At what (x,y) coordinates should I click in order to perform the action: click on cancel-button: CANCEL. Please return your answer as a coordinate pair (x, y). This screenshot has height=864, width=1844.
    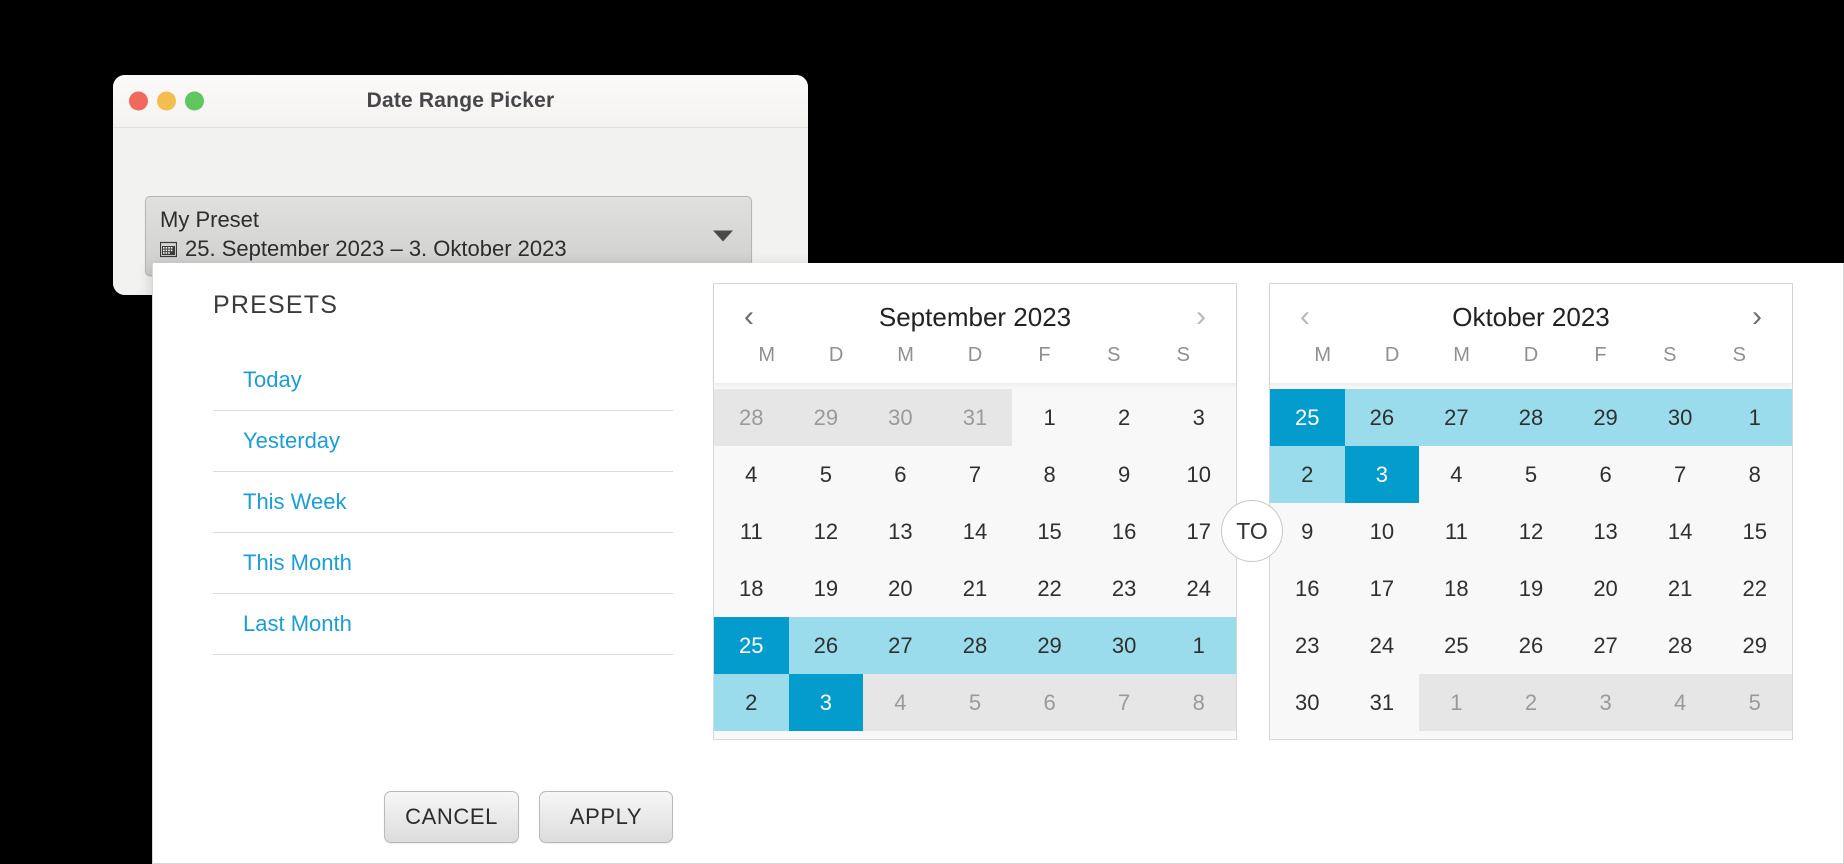
    Looking at the image, I should click on (451, 817).